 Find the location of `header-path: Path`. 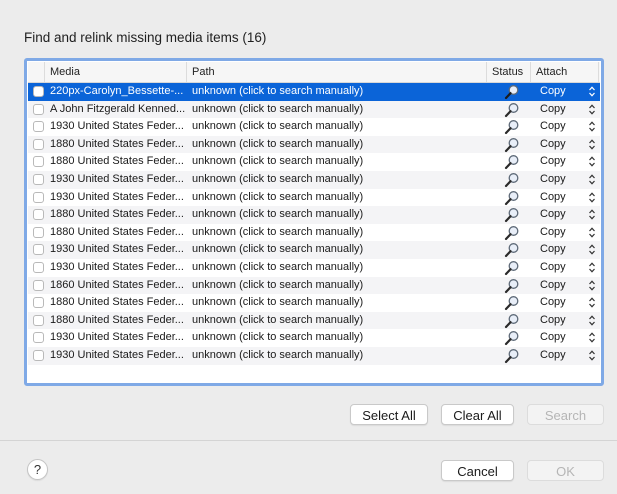

header-path: Path is located at coordinates (336, 72).